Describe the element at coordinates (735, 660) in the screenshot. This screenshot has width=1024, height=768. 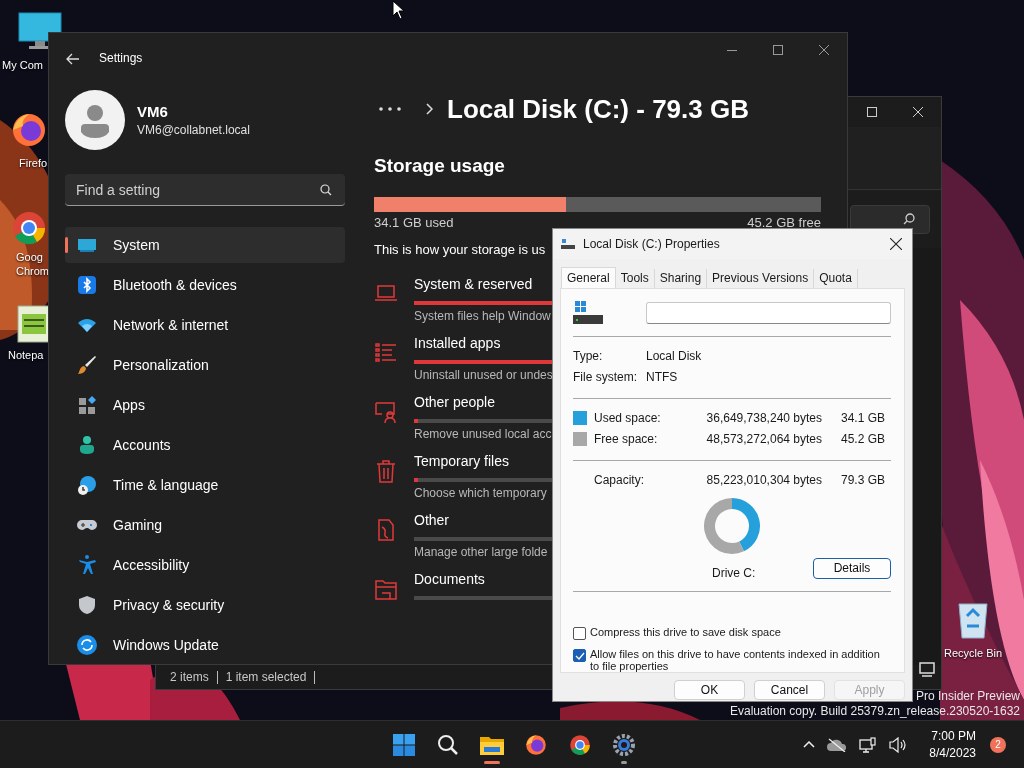
I see `checkbox-label: Allow files on this drive to have contents indexed in addition to file properties` at that location.